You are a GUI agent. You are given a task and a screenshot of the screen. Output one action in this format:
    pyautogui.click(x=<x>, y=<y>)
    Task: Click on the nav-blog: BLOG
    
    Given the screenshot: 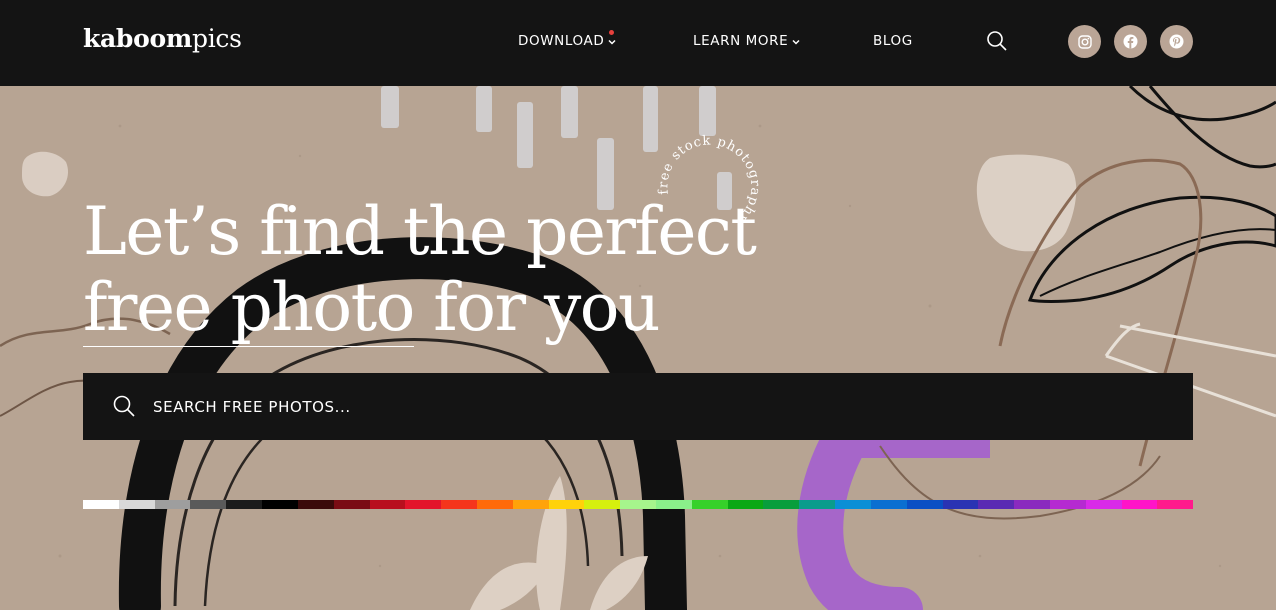 What is the action you would take?
    pyautogui.click(x=893, y=41)
    